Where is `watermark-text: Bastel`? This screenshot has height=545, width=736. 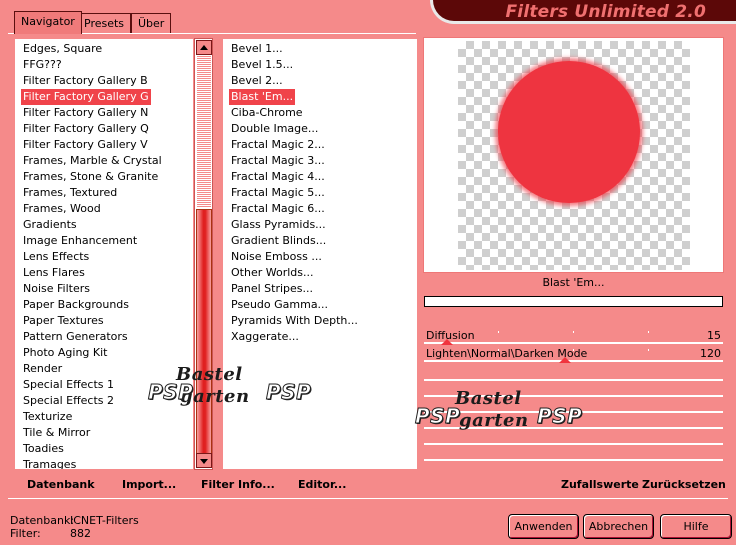 watermark-text: Bastel is located at coordinates (488, 398).